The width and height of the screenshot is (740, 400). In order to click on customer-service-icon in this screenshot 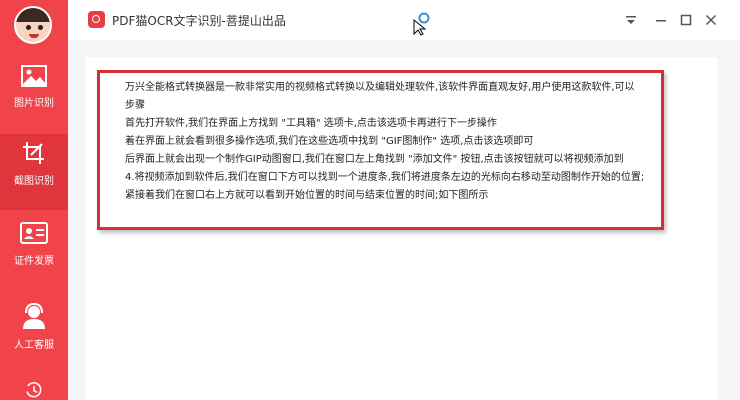, I will do `click(34, 315)`.